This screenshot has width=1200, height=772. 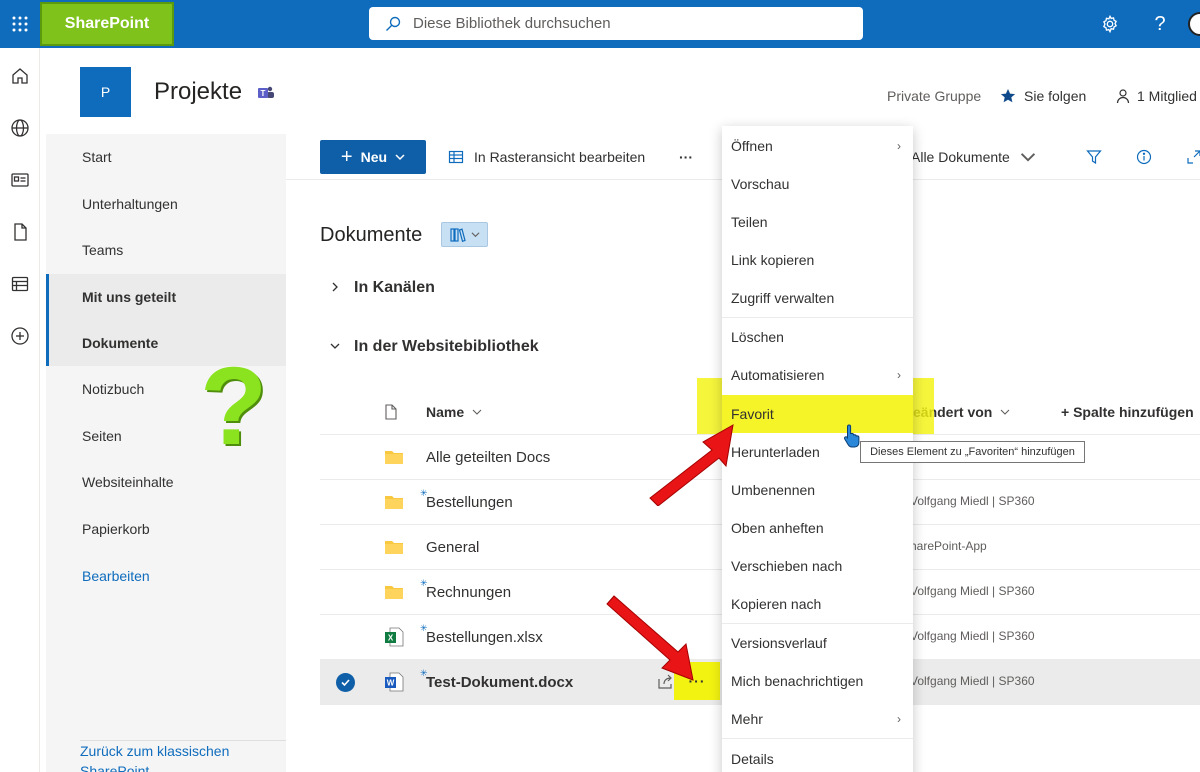 What do you see at coordinates (105, 92) in the screenshot?
I see `site-logo: P` at bounding box center [105, 92].